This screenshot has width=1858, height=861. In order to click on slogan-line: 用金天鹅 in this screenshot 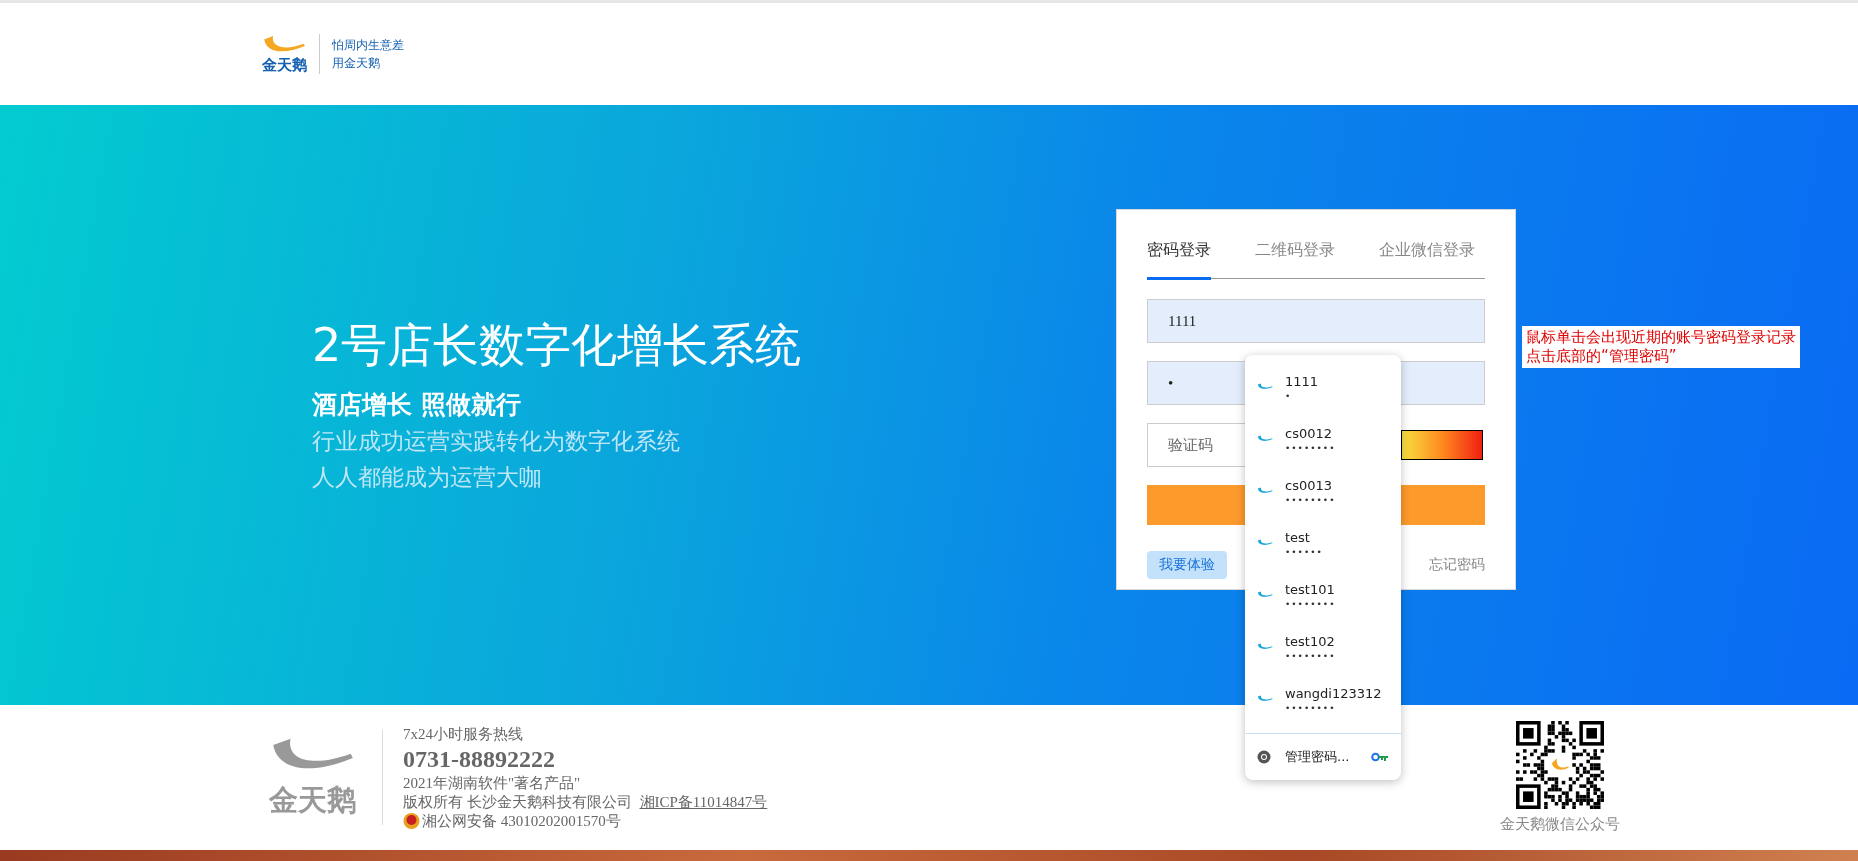, I will do `click(356, 63)`.